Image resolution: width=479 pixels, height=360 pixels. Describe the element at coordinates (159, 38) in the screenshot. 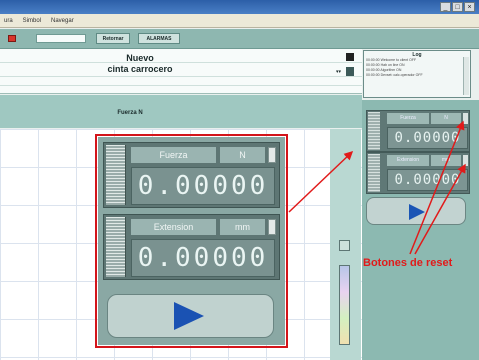

I see `alarms-button: ALARMAS` at that location.